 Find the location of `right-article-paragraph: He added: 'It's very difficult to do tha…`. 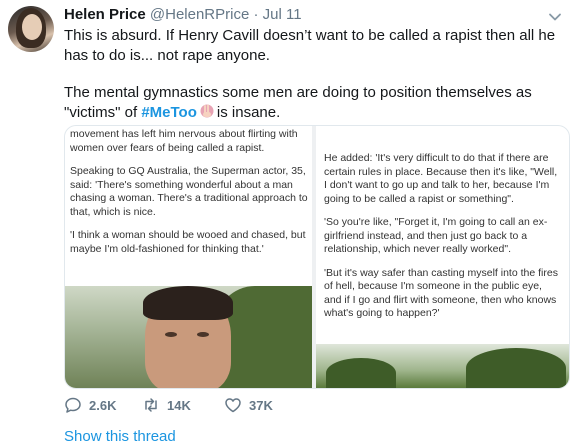

right-article-paragraph: He added: 'It's very difficult to do tha… is located at coordinates (441, 178).